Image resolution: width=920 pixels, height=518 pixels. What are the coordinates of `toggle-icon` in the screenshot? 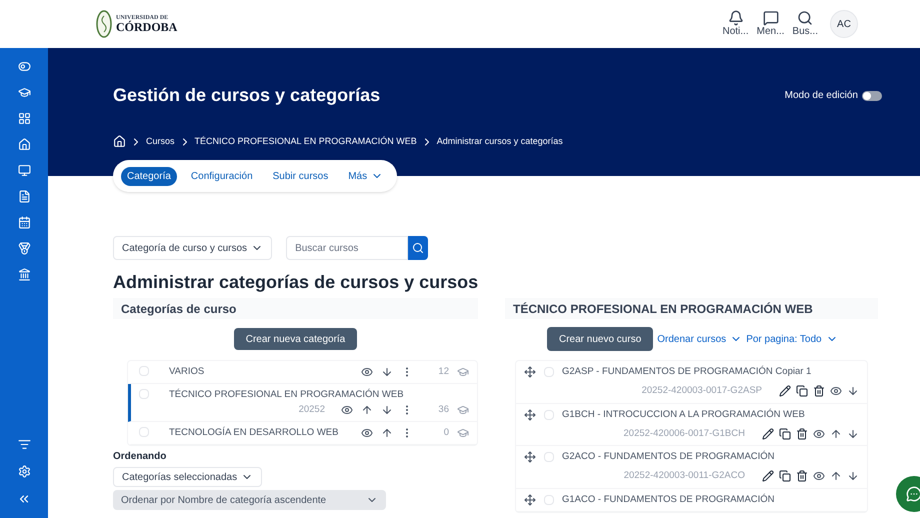 It's located at (24, 66).